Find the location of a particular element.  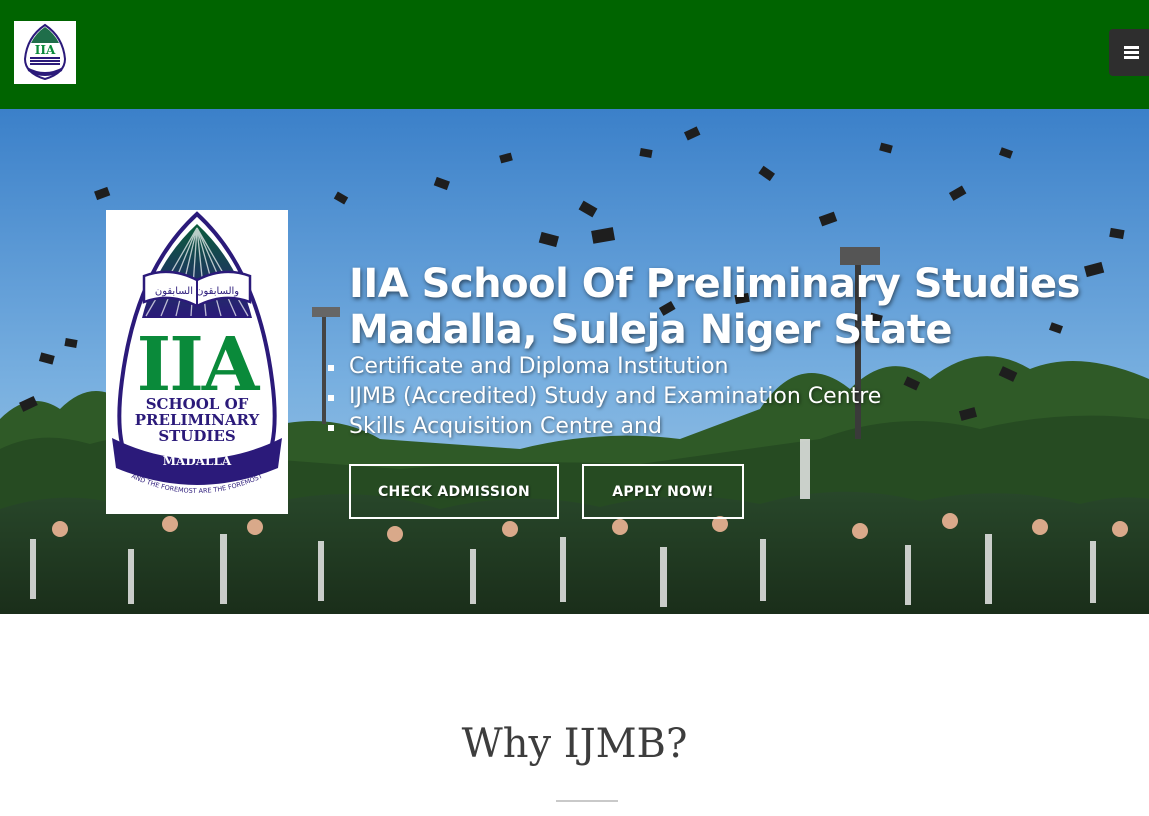

hero-title-line-1: IIA School Of Preliminary Studies is located at coordinates (714, 284).